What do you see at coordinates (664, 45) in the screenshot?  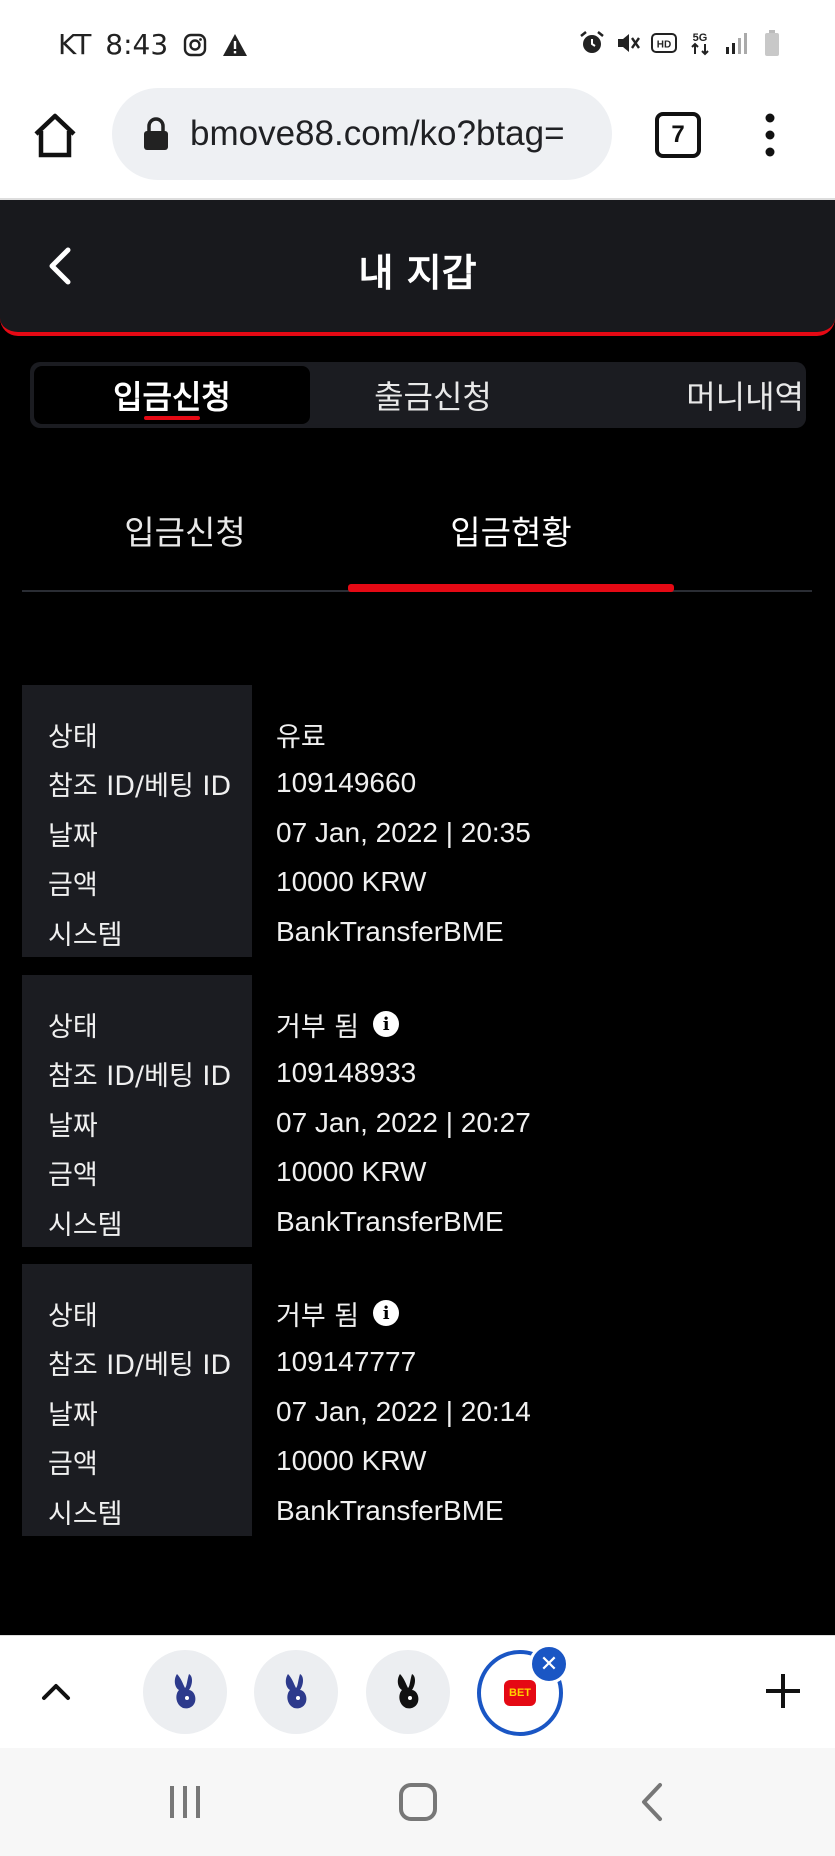 I see `svg-text: HD` at bounding box center [664, 45].